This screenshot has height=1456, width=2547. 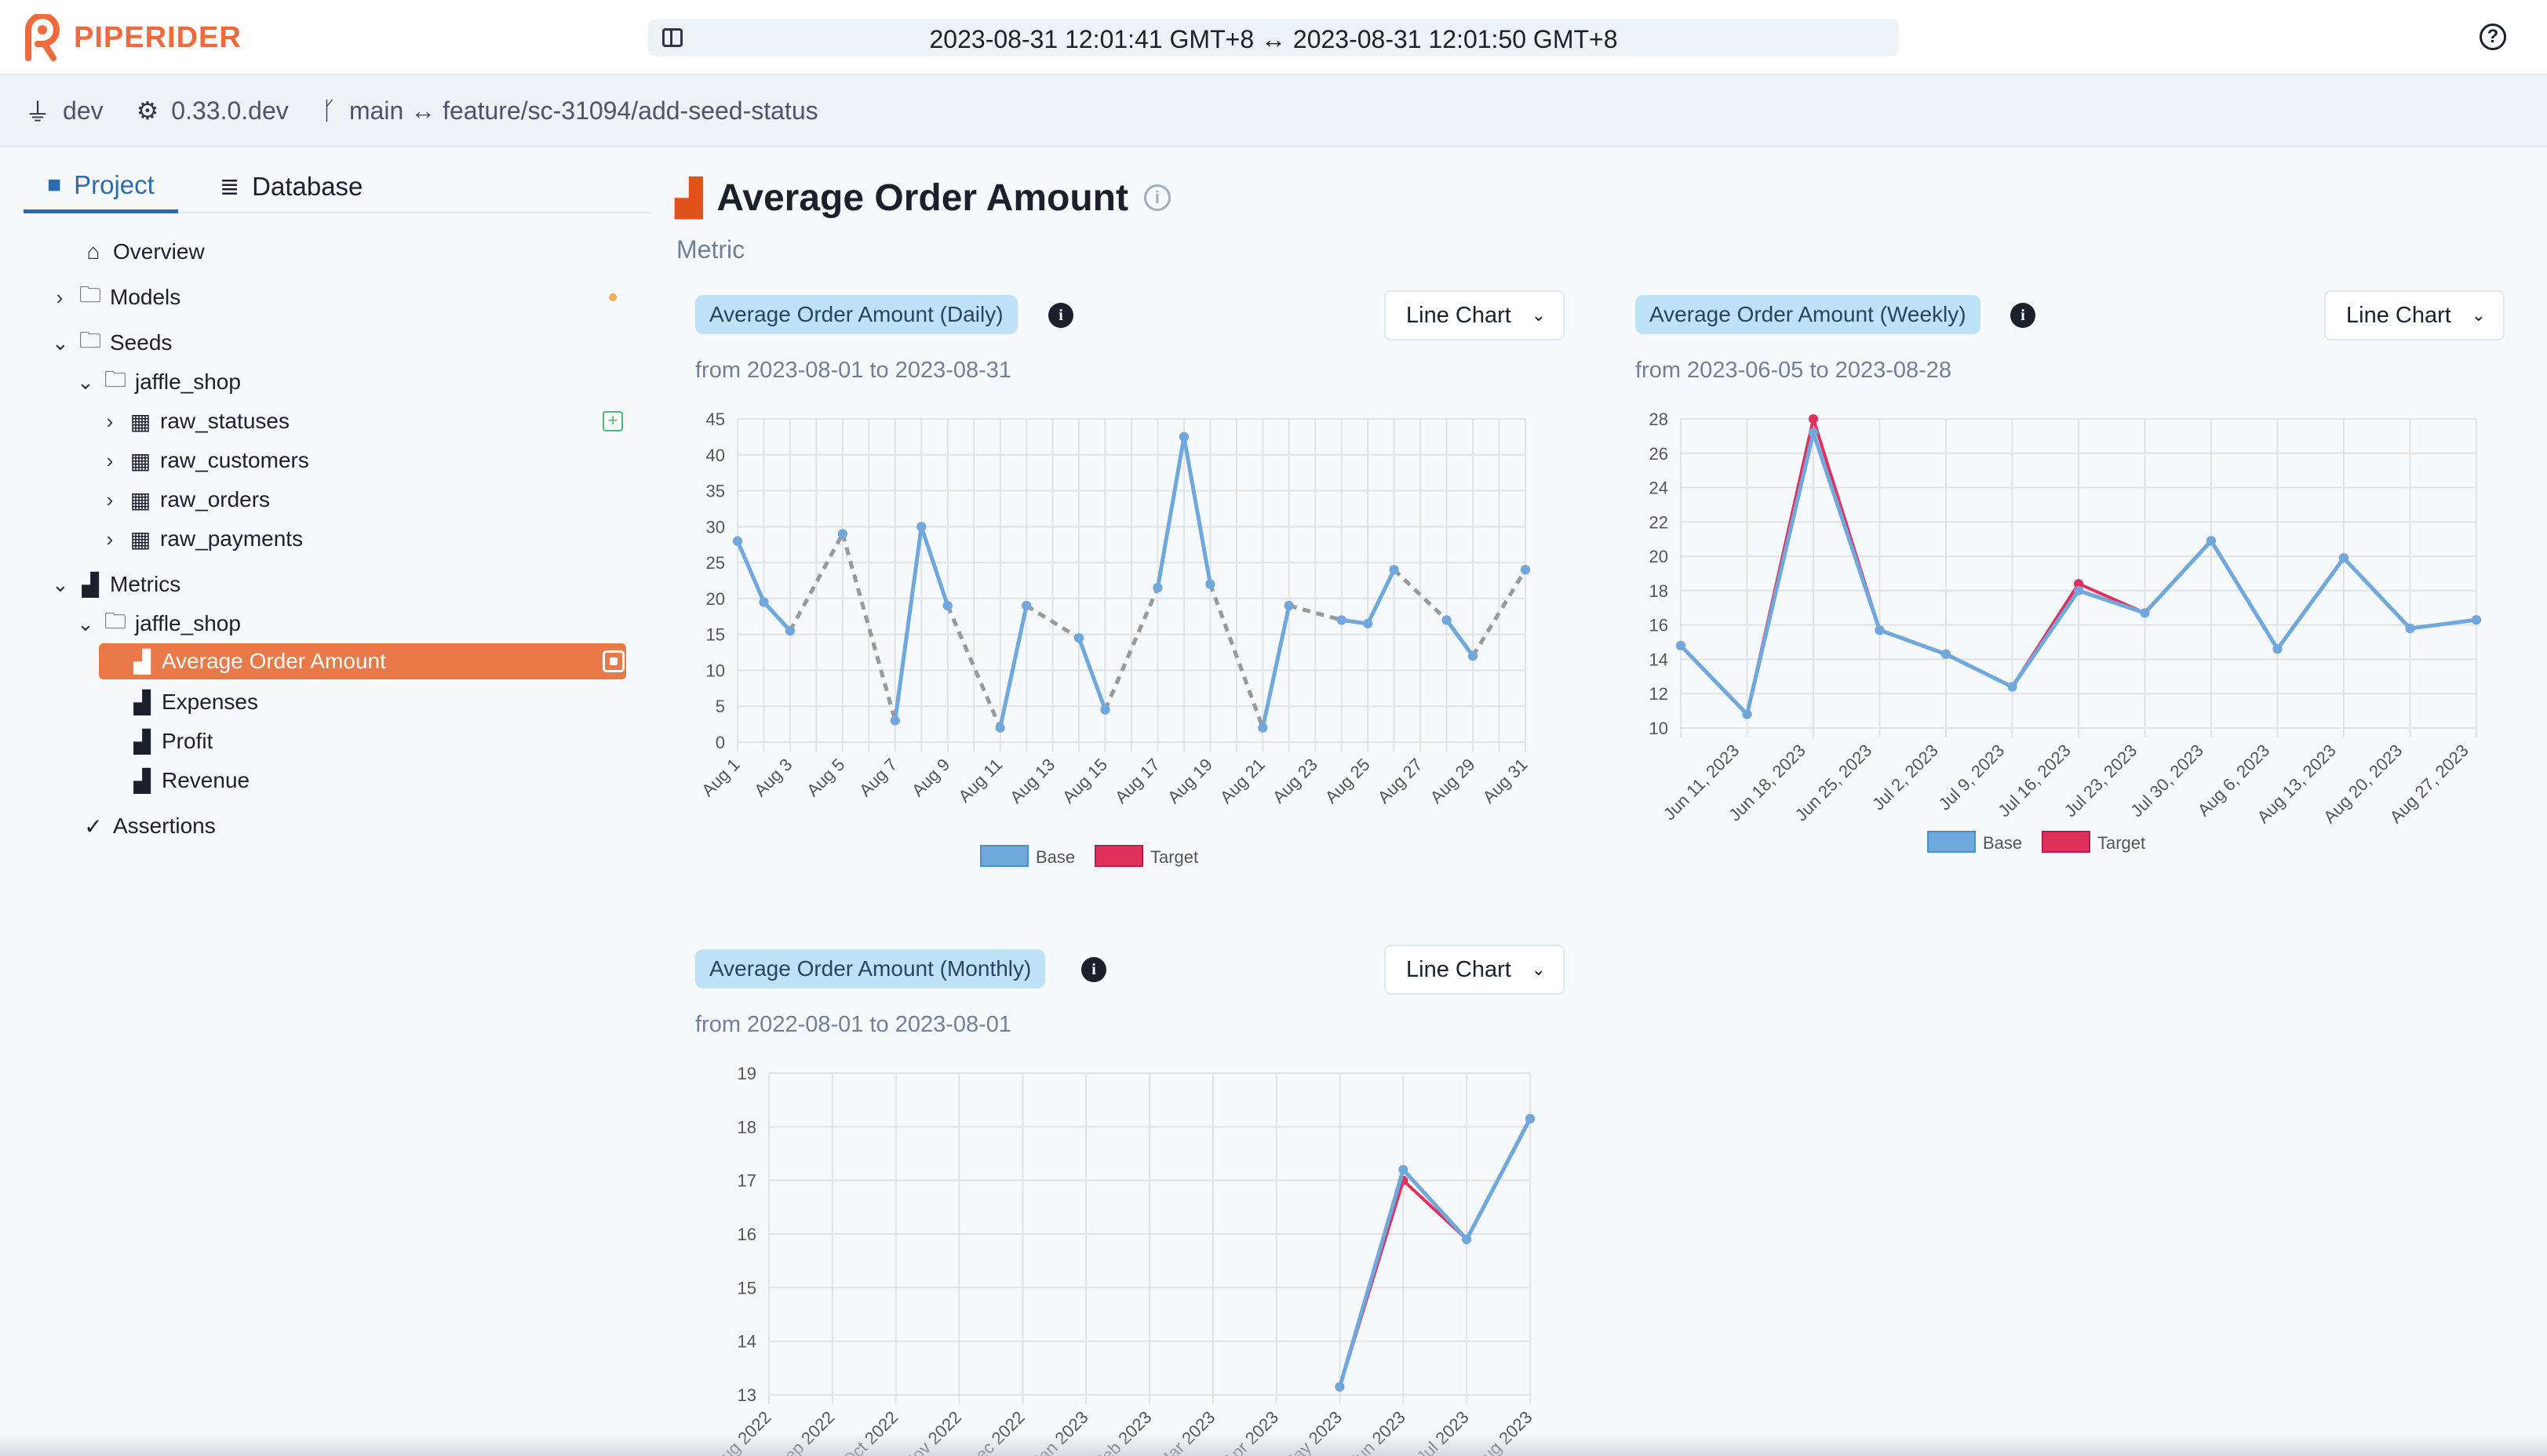 I want to click on tree-item-raw-payments: › ▦ raw_payments, so click(x=203, y=539).